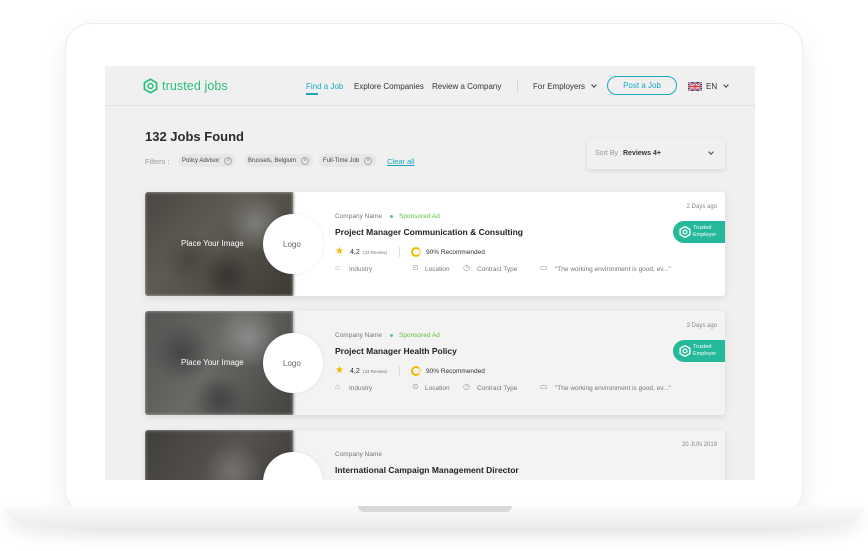 The image size is (868, 551). I want to click on chip-label: Brussels, Belgium, so click(272, 160).